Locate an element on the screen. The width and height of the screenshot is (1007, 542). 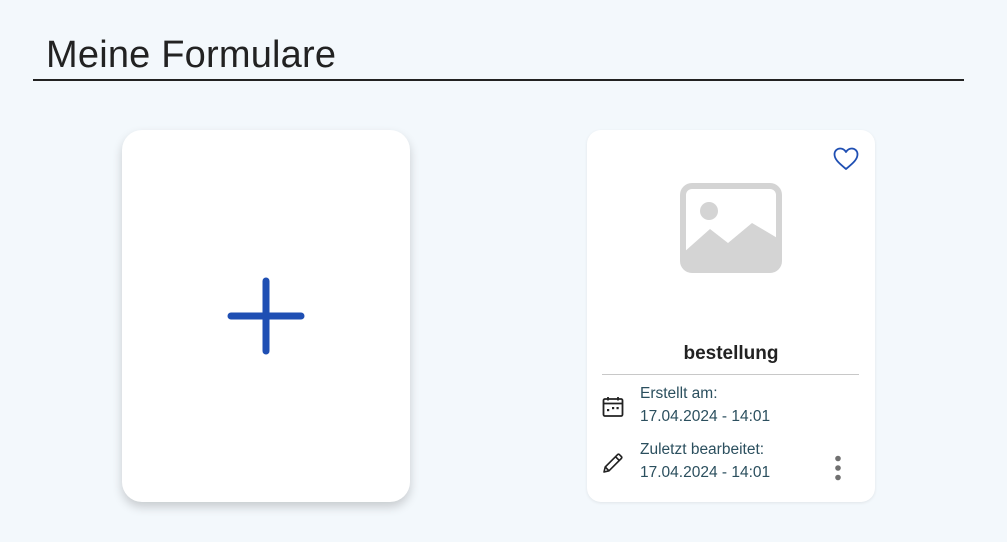
form-name: bestellung is located at coordinates (731, 354).